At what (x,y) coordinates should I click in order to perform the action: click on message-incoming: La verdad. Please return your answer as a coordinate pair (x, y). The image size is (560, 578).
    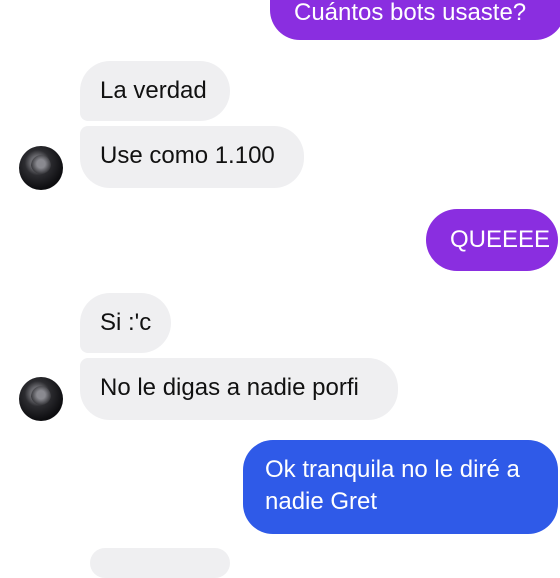
    Looking at the image, I should click on (155, 91).